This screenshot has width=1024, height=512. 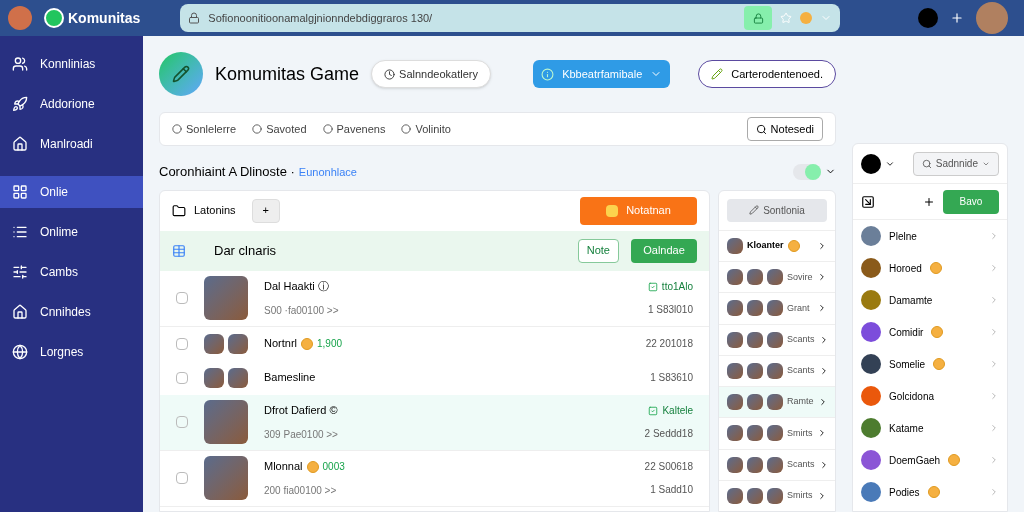 What do you see at coordinates (871, 163) in the screenshot?
I see `account-icon` at bounding box center [871, 163].